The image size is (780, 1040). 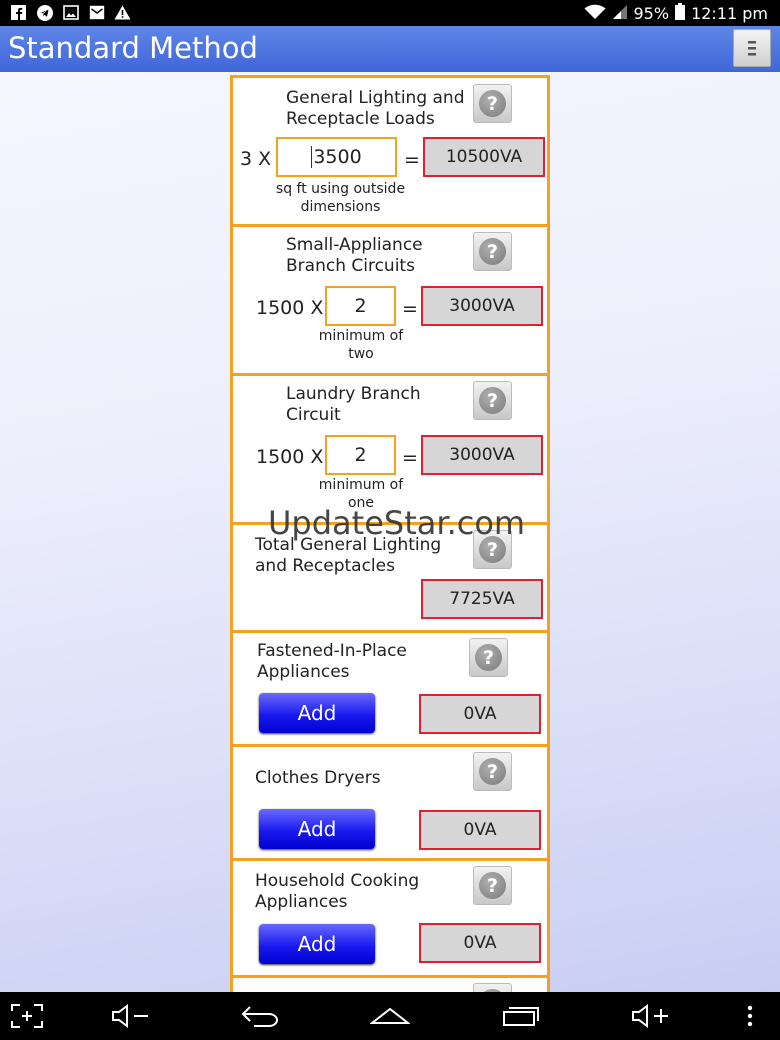 What do you see at coordinates (317, 944) in the screenshot?
I see `cooking-add-button: Add` at bounding box center [317, 944].